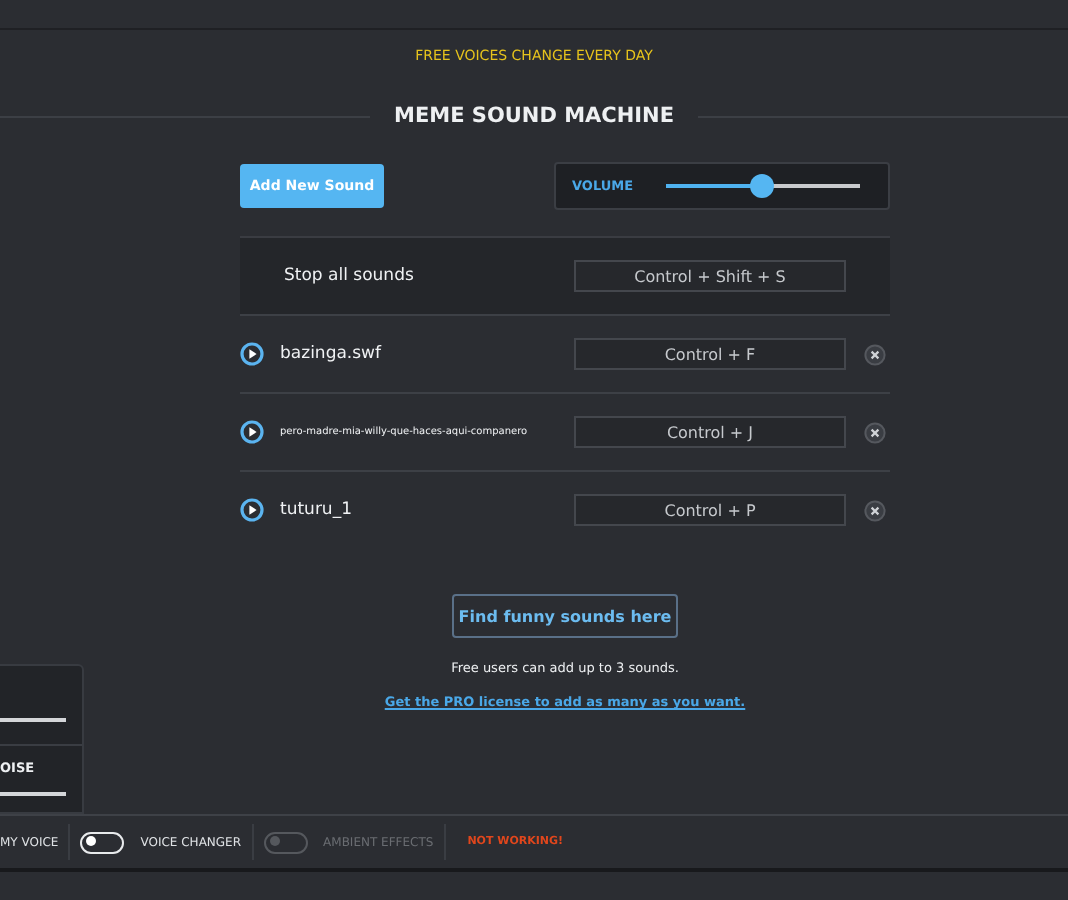 This screenshot has height=900, width=1068. I want to click on slider-thumb, so click(762, 186).